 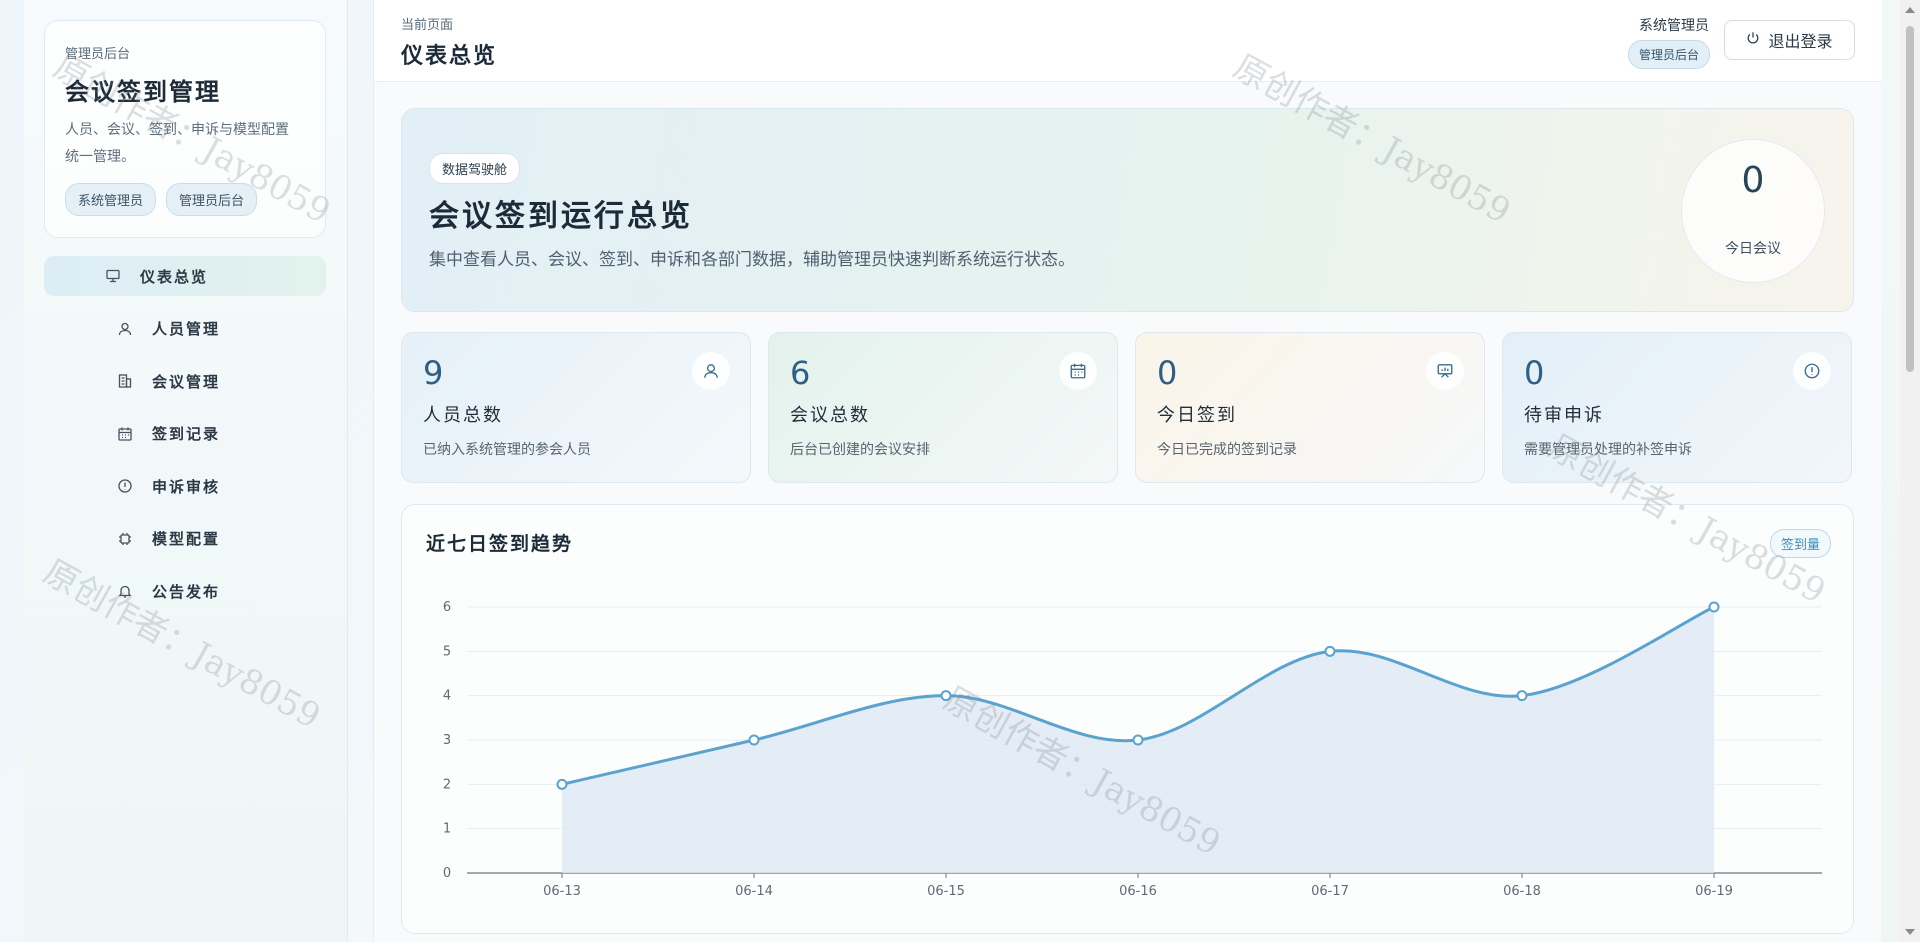 I want to click on sidebar-item-label: 会议管理, so click(x=186, y=381).